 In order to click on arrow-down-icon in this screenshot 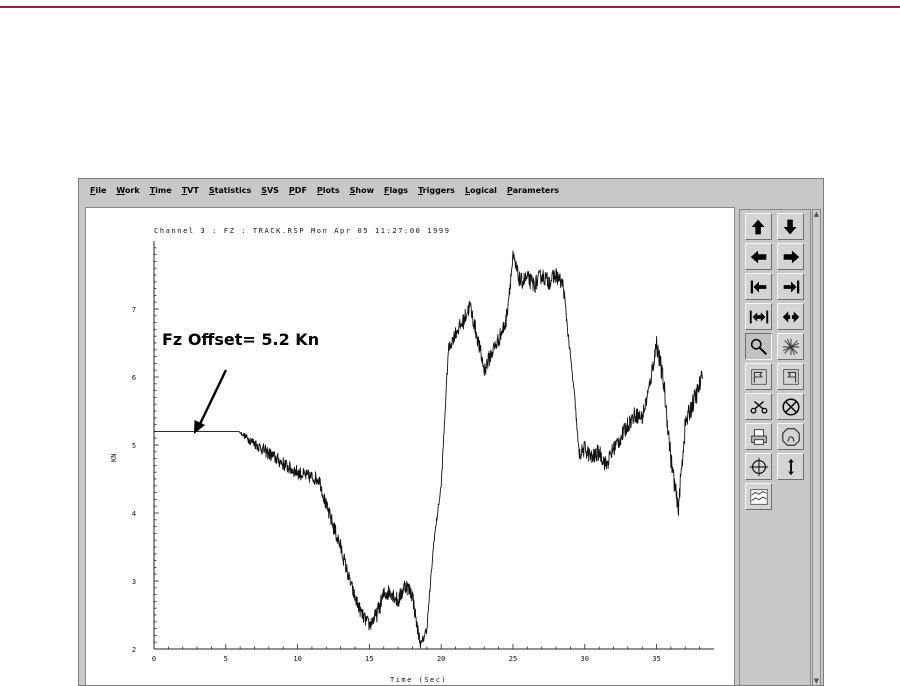, I will do `click(789, 226)`.